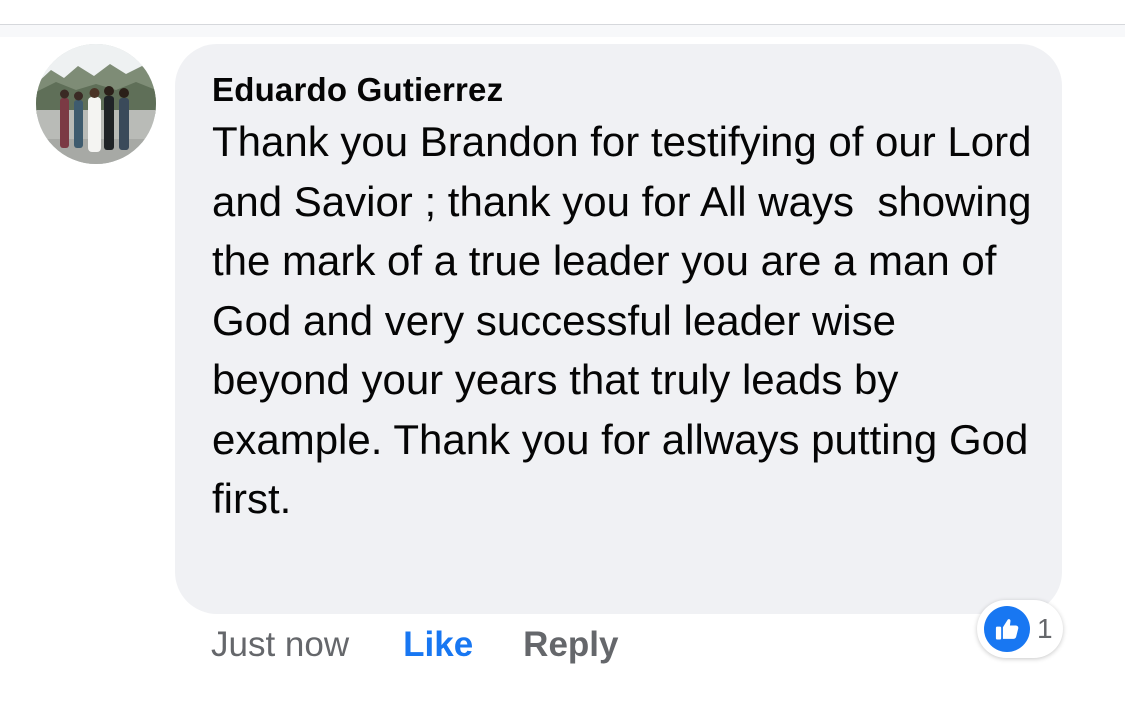 The width and height of the screenshot is (1125, 702). What do you see at coordinates (622, 90) in the screenshot?
I see `comment-author-name: Eduardo Gutierrez` at bounding box center [622, 90].